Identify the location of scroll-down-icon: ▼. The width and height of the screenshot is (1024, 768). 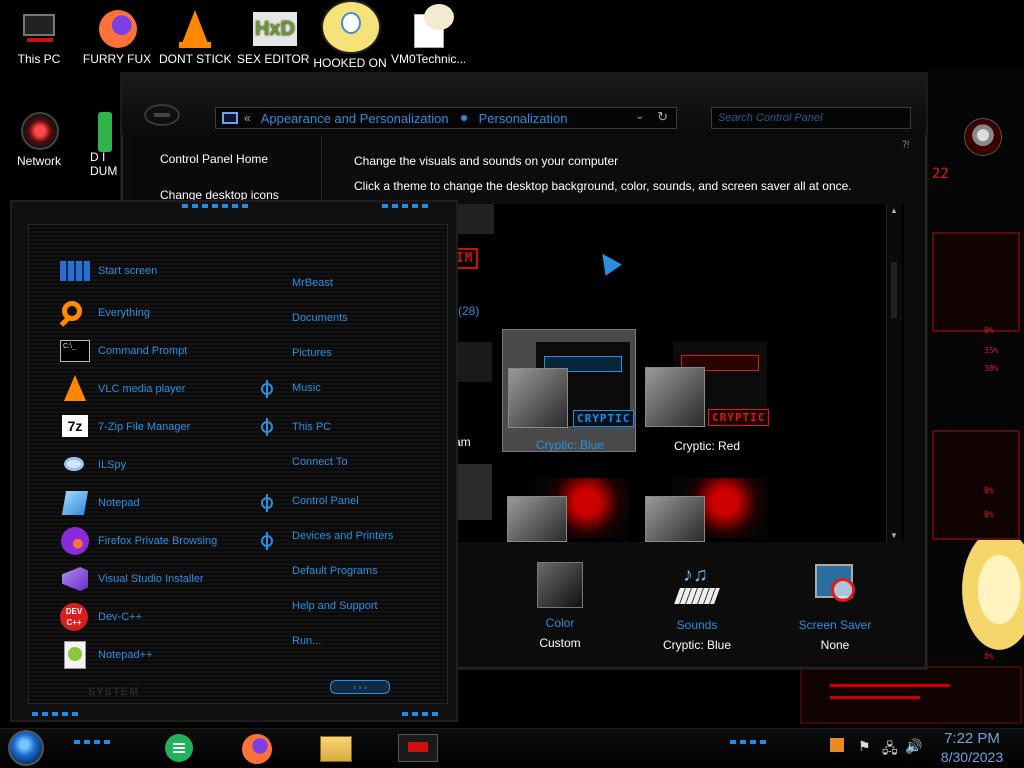
(894, 535).